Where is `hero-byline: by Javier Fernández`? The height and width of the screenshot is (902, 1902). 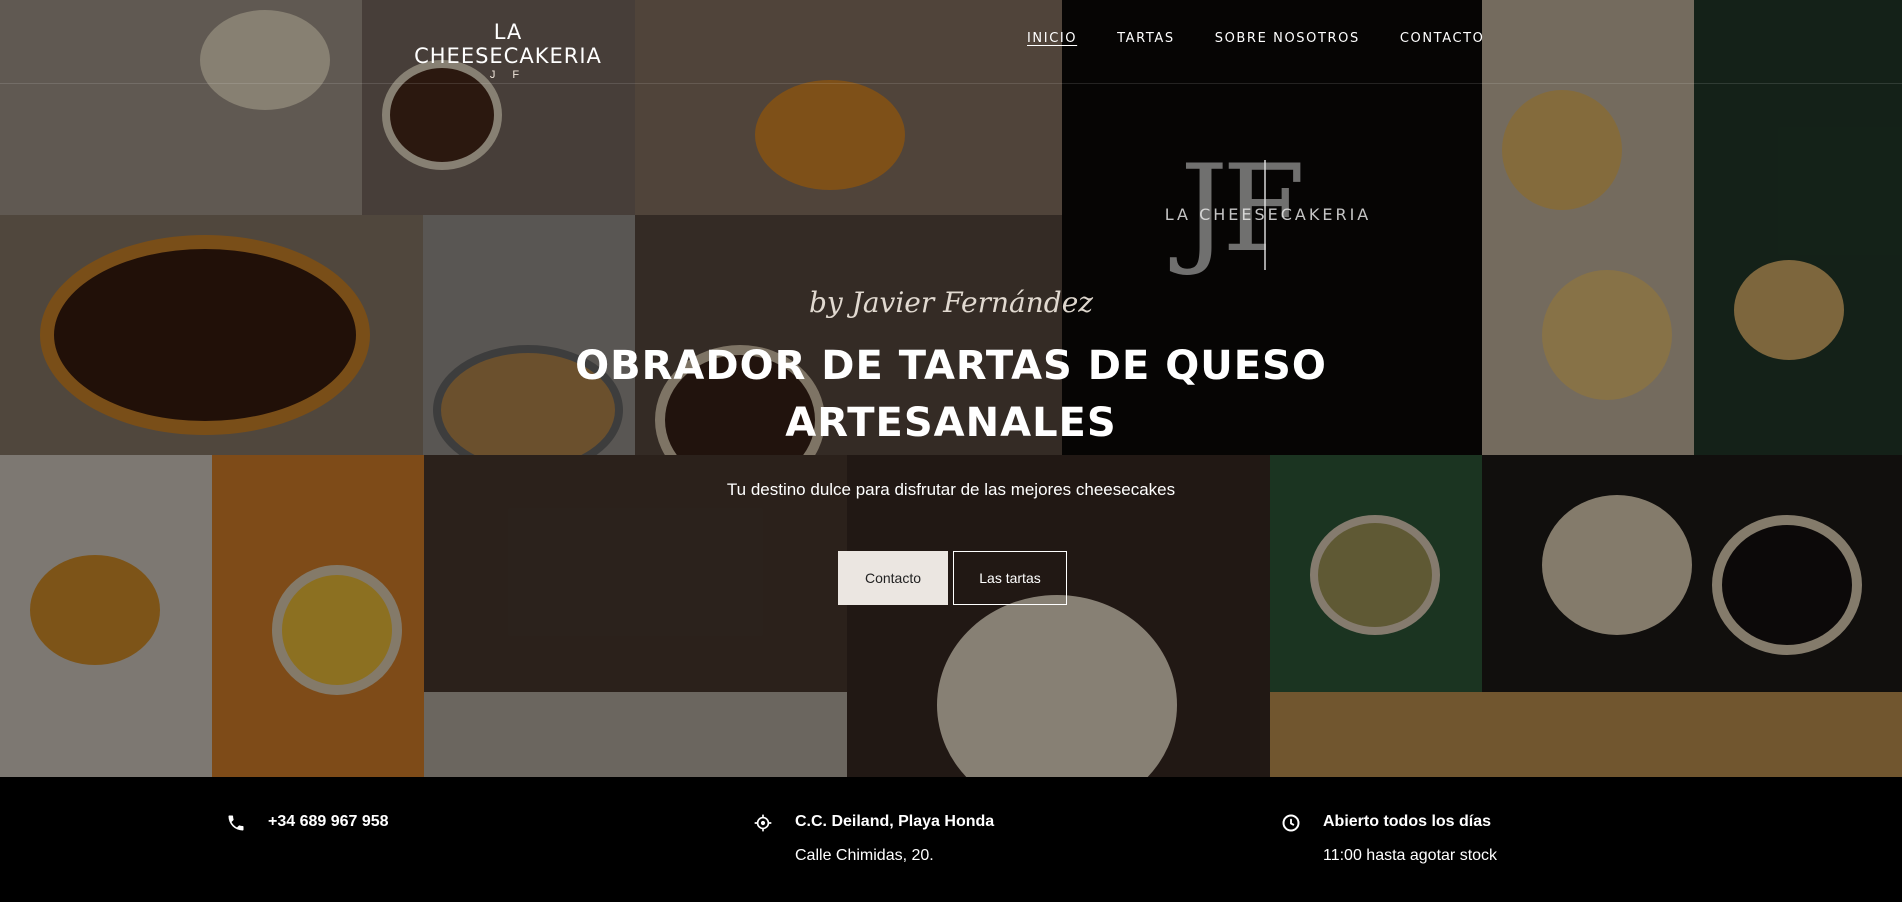 hero-byline: by Javier Fernández is located at coordinates (951, 302).